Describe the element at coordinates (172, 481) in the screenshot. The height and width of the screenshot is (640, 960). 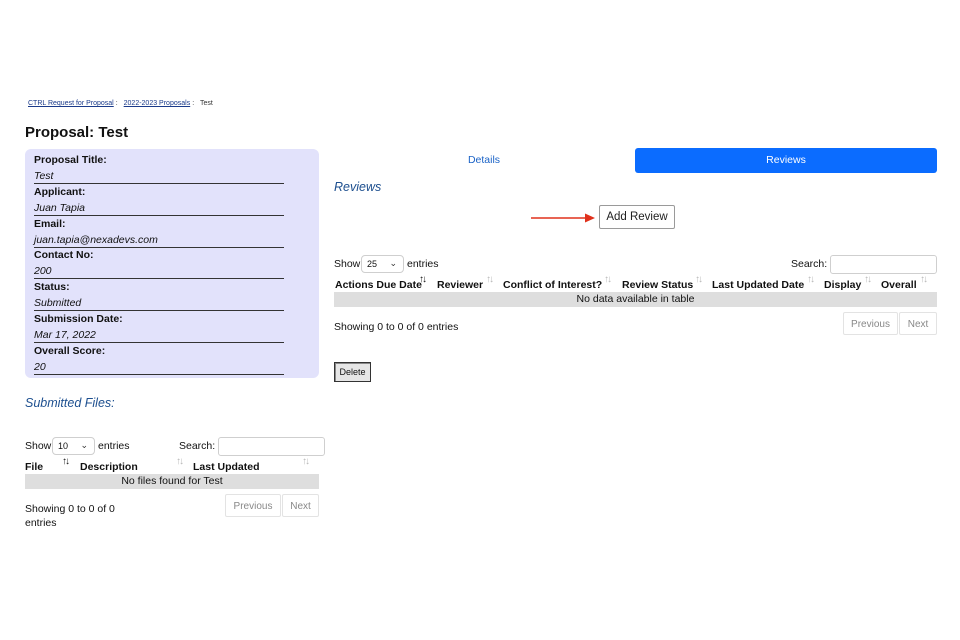
I see `files-empty-row: No files found for Test` at that location.